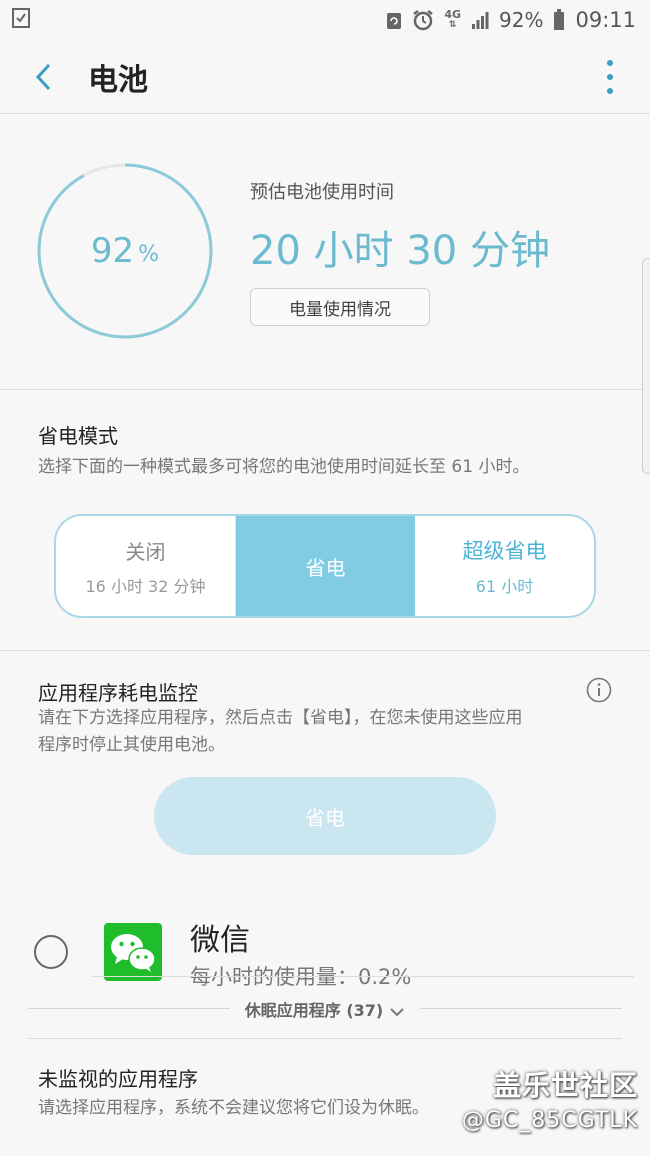 This screenshot has height=1156, width=650. What do you see at coordinates (549, 1120) in the screenshot?
I see `watermark-user: @GC_85CGTLK` at bounding box center [549, 1120].